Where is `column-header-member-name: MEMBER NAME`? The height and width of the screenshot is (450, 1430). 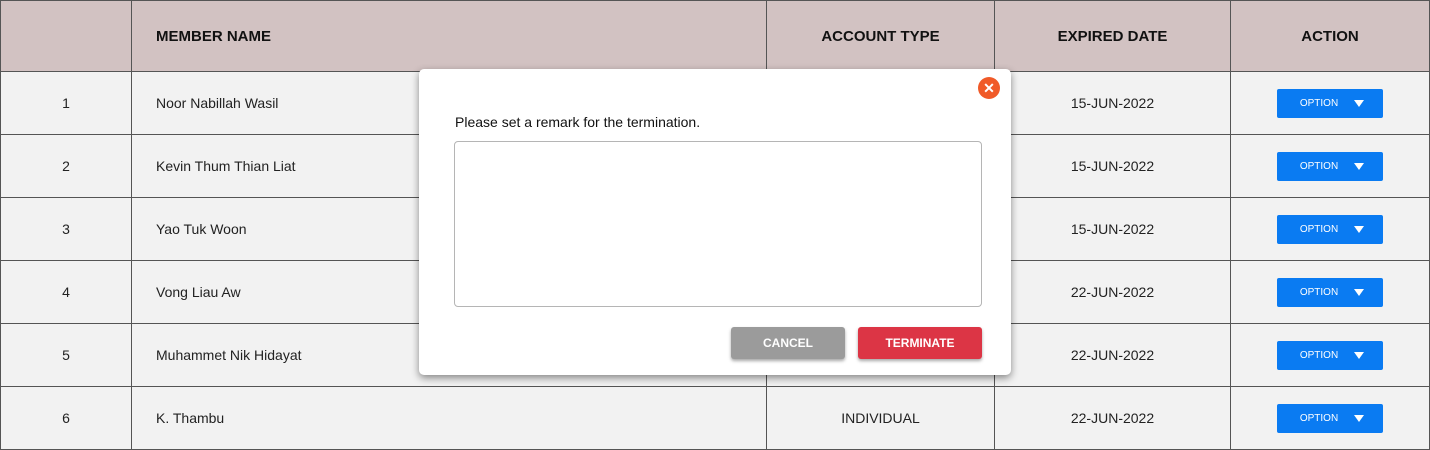
column-header-member-name: MEMBER NAME is located at coordinates (449, 36).